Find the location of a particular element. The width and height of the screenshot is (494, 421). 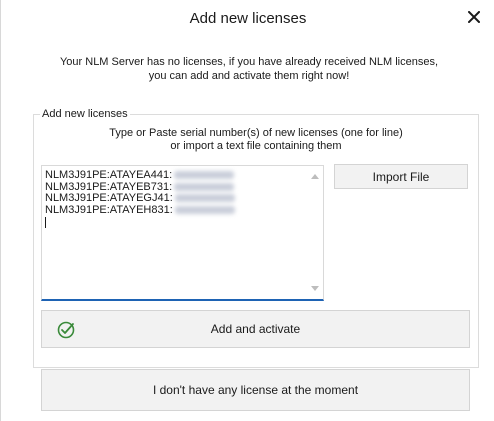

close-icon is located at coordinates (474, 17).